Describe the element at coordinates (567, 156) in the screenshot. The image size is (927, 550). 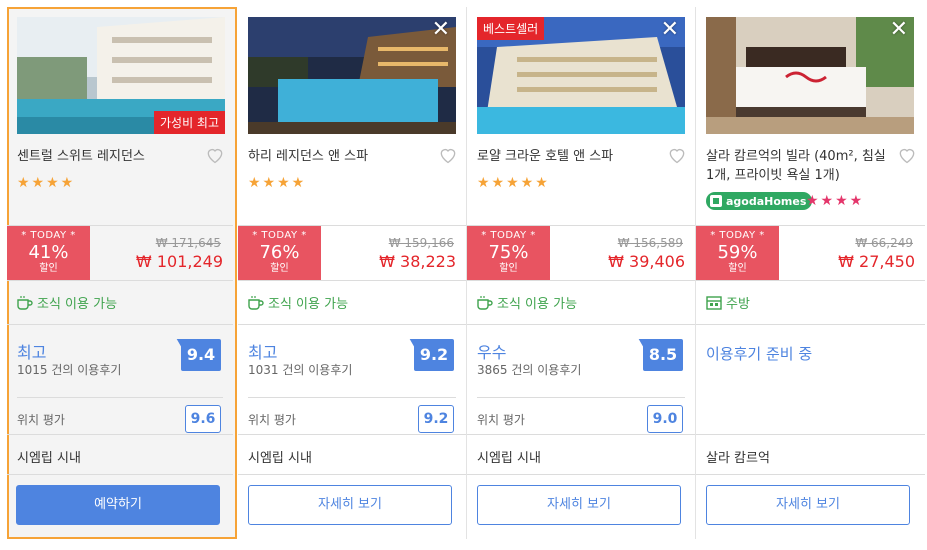
I see `hotel-name: 로얄 크라운 호텔 앤 스파` at that location.